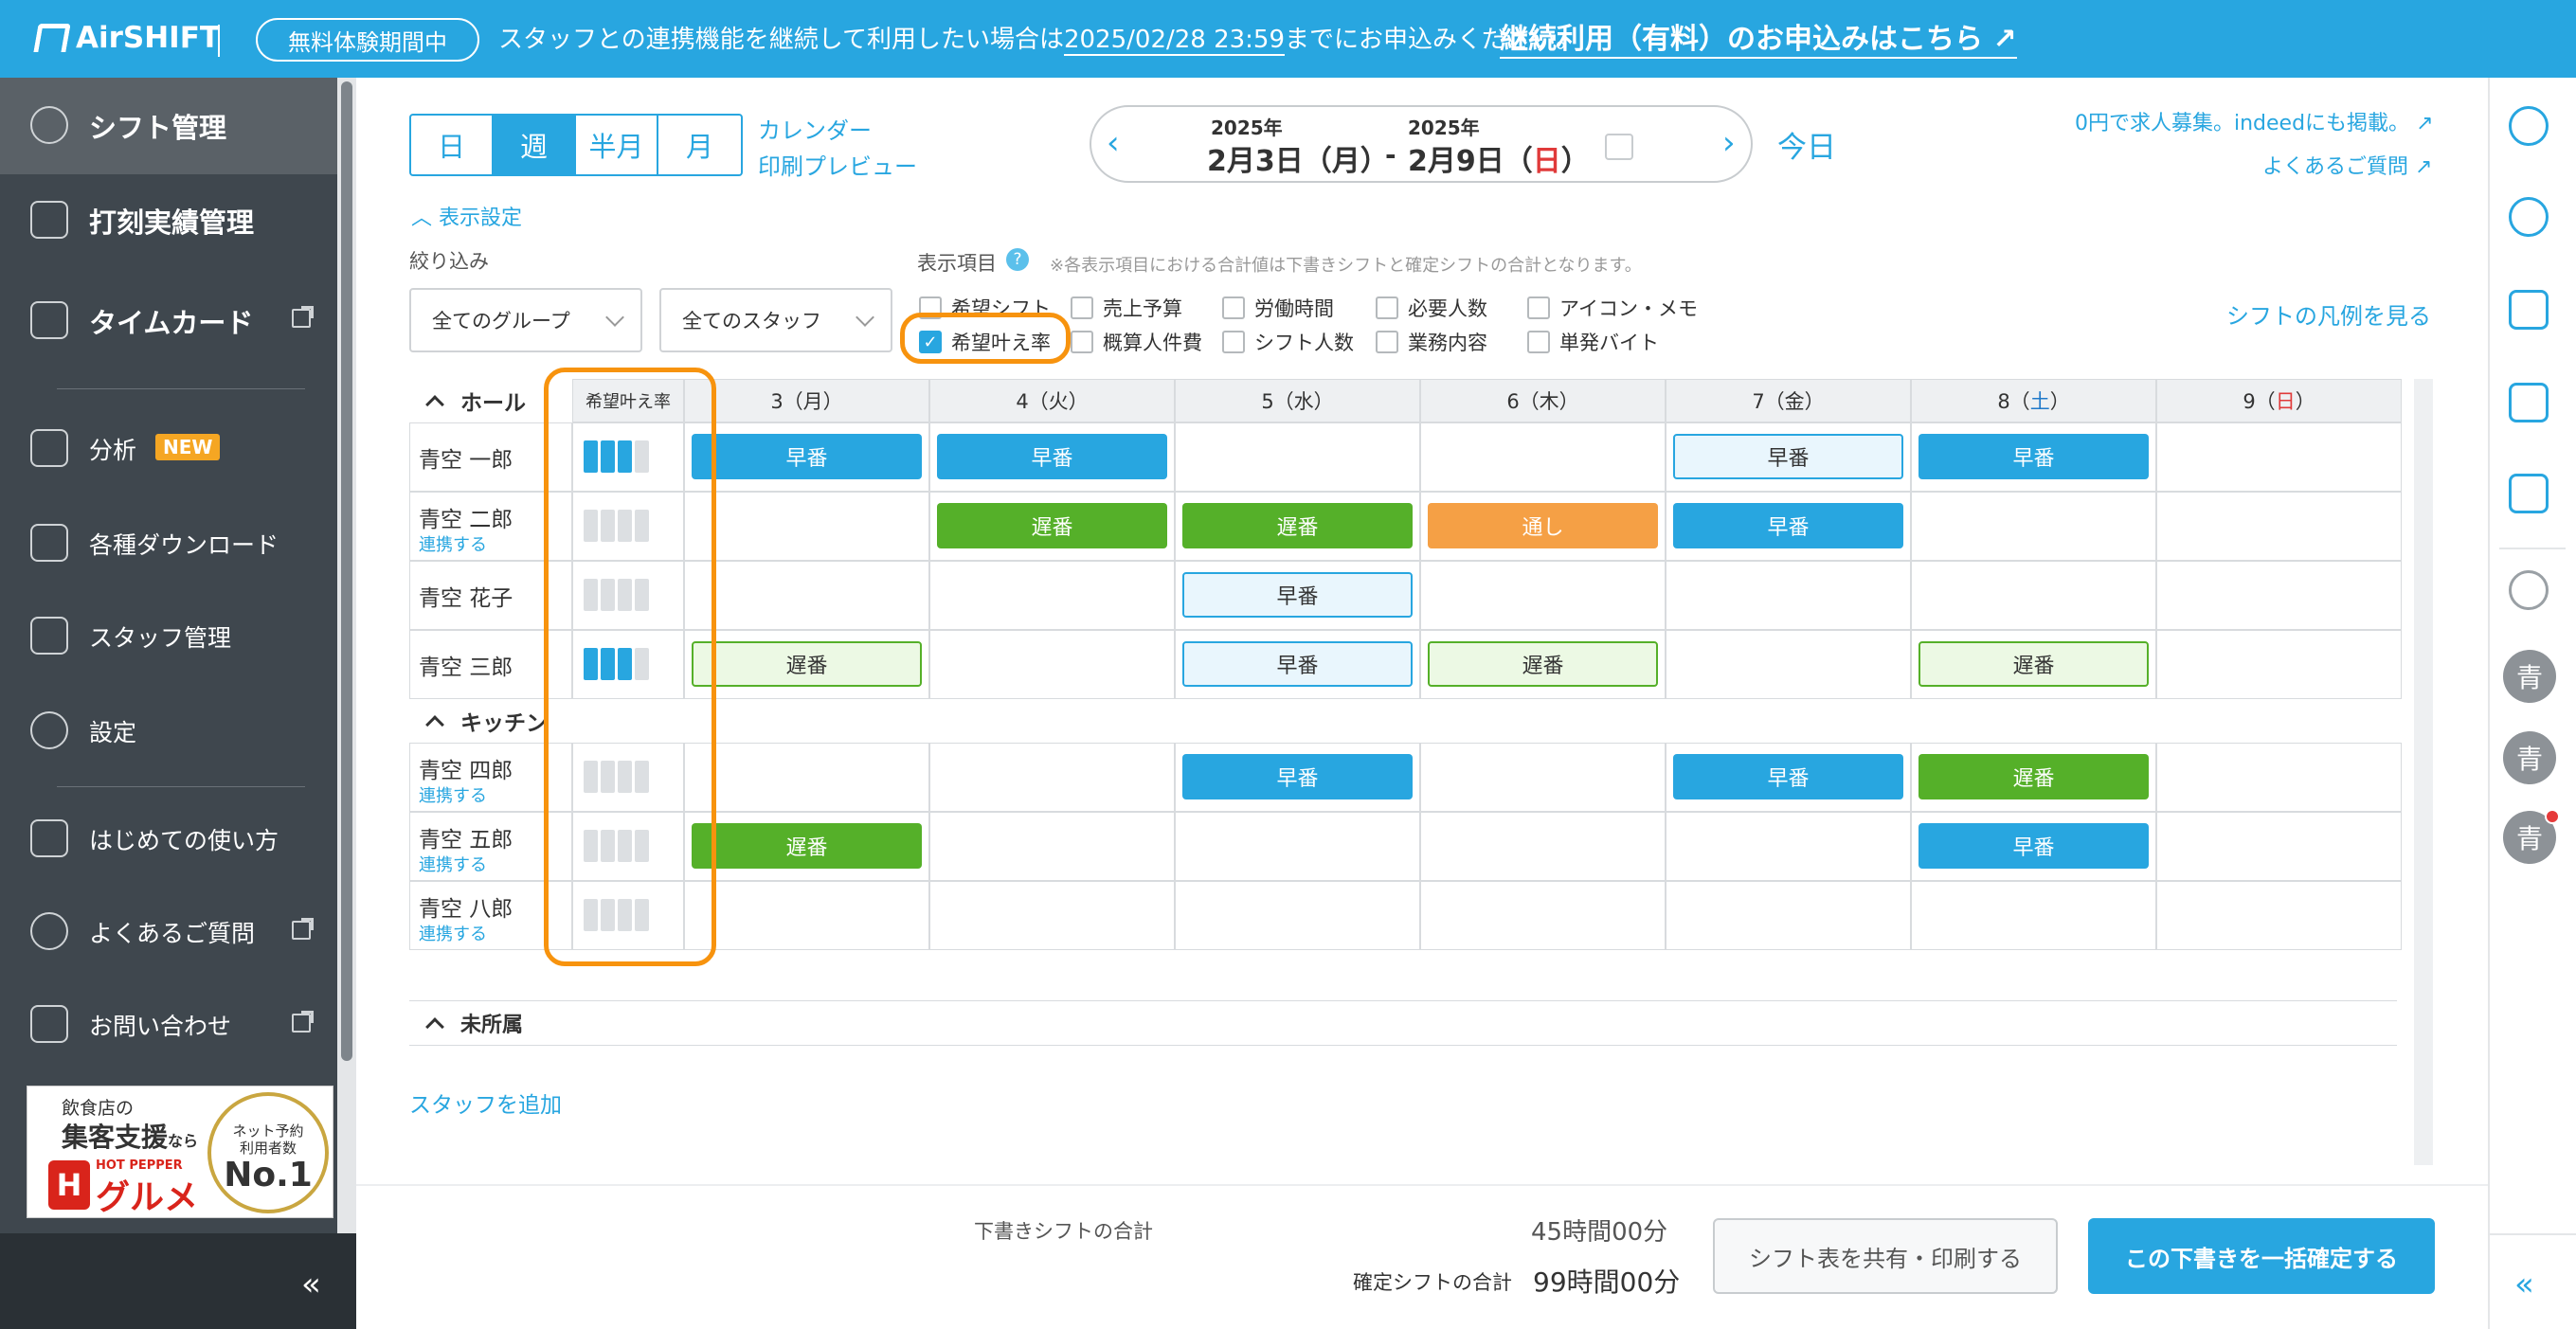 Image resolution: width=2576 pixels, height=1329 pixels. I want to click on sidebar-item-analysis: 分析 NEW, so click(168, 448).